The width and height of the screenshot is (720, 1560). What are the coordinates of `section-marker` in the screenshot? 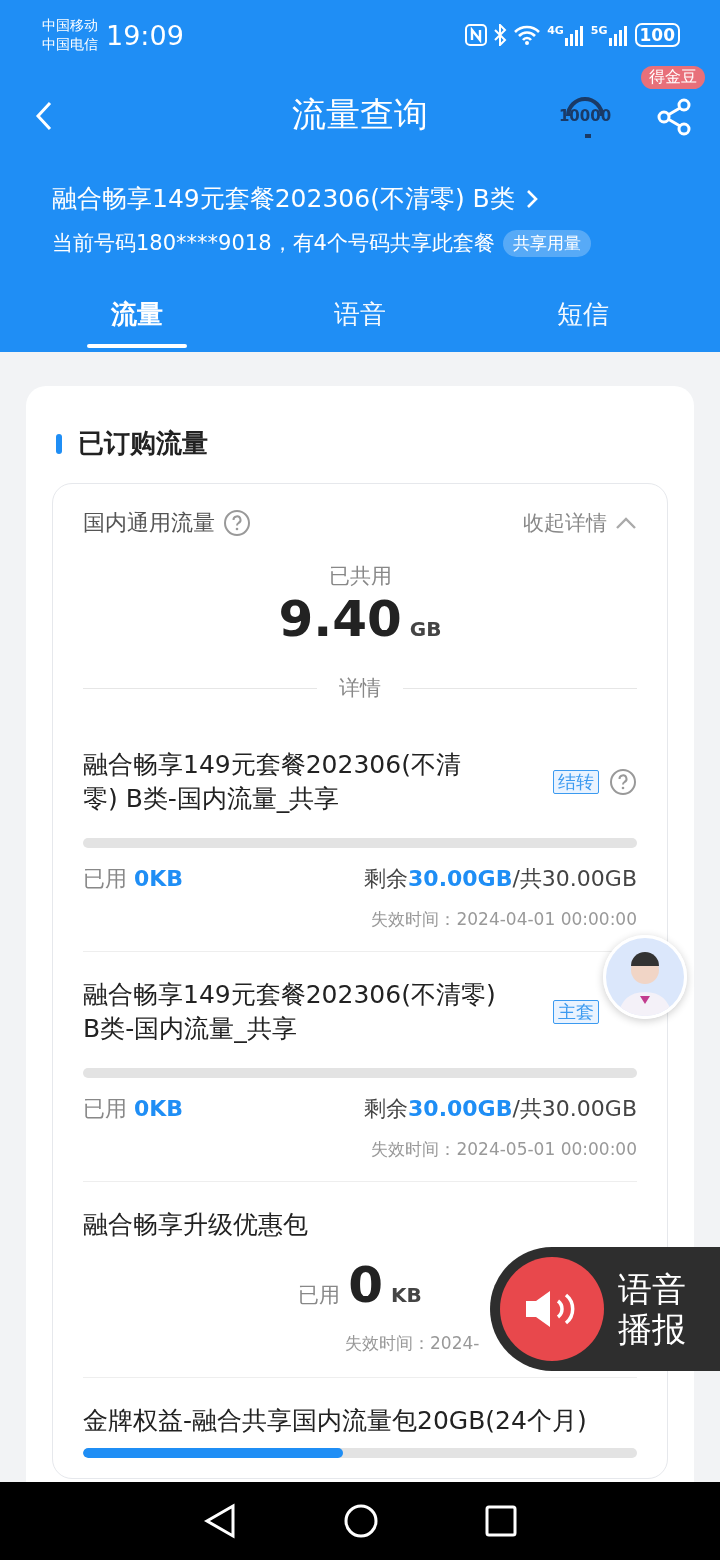 It's located at (59, 443).